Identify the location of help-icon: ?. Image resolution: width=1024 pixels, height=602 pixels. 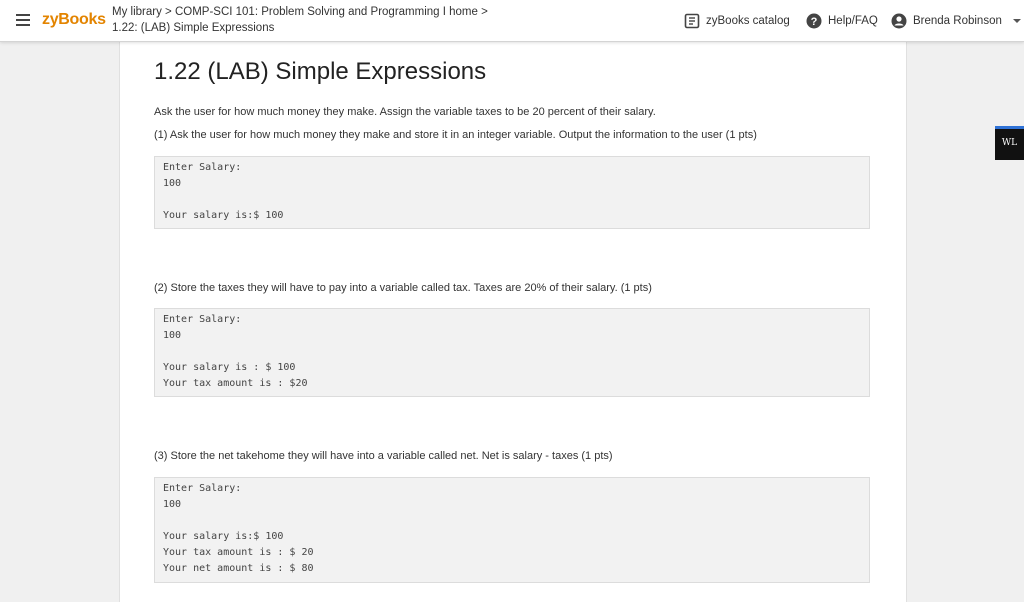
(814, 21).